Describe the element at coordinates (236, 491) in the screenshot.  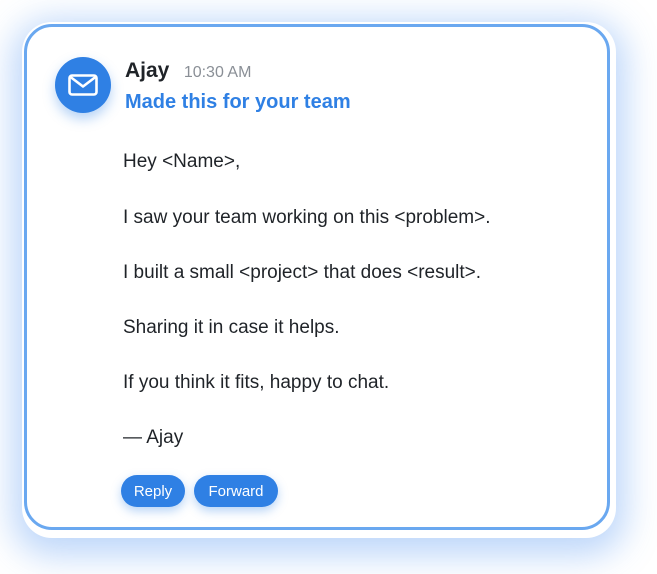
I see `forward-button: Forward` at that location.